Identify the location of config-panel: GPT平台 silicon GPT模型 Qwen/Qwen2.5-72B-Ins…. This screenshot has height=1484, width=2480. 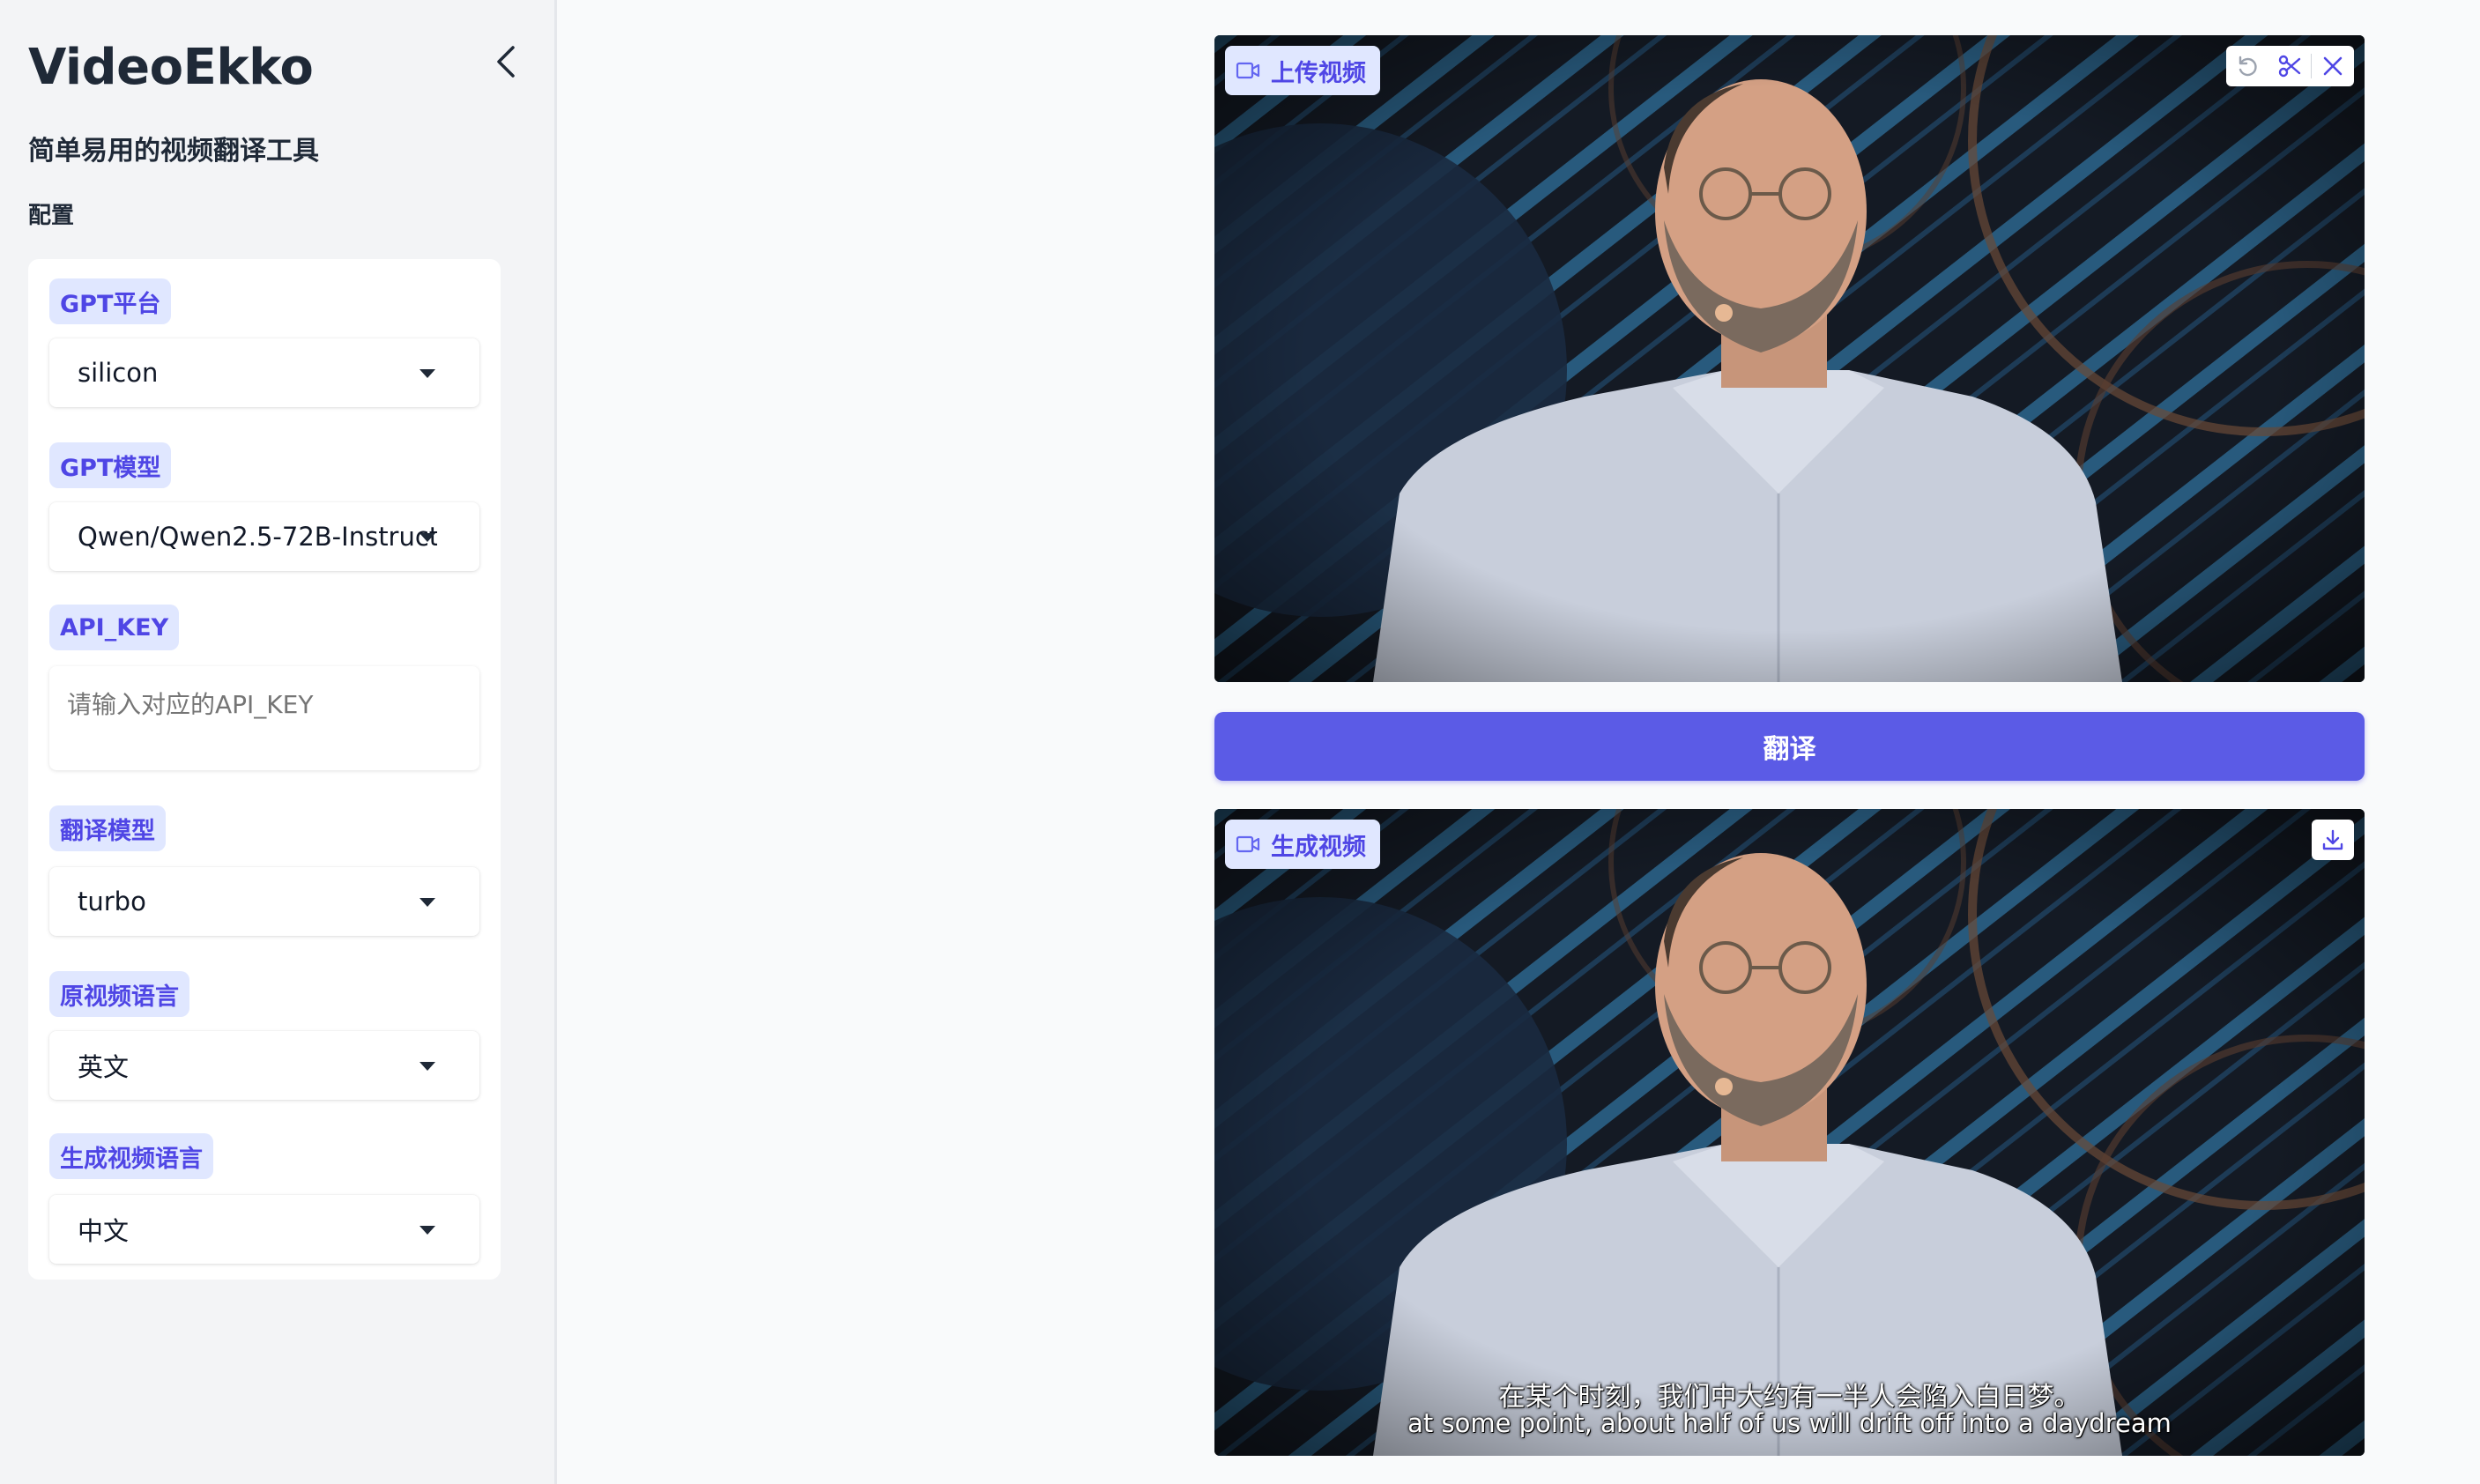
(264, 769).